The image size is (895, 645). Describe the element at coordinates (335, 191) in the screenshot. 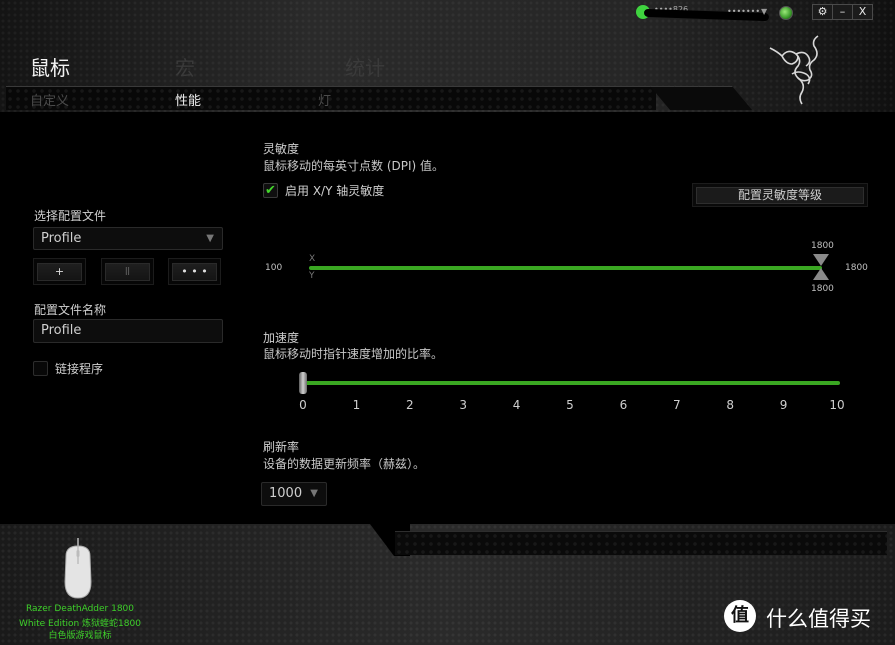

I see `xy-sensitivity-label: 启用 X/Y 轴灵敏度` at that location.